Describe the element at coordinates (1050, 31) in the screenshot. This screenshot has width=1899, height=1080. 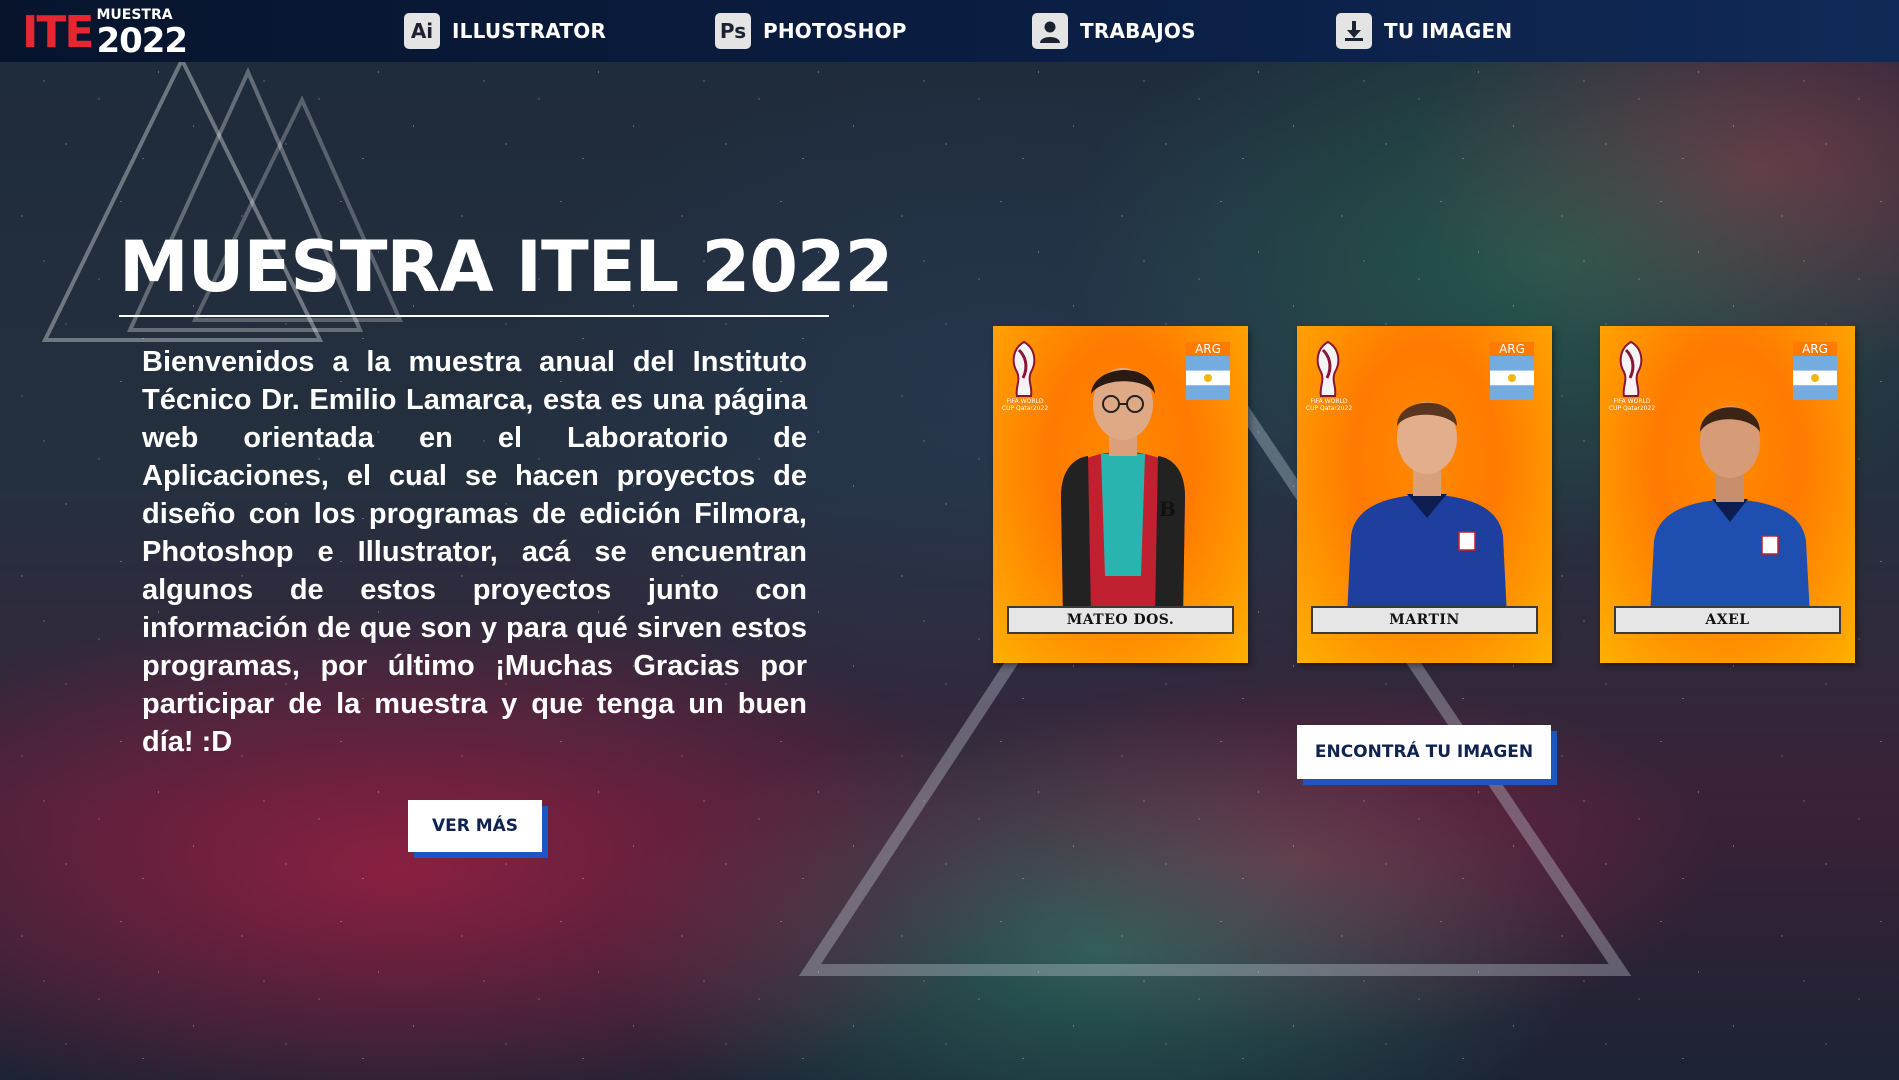
I see `user-icon` at that location.